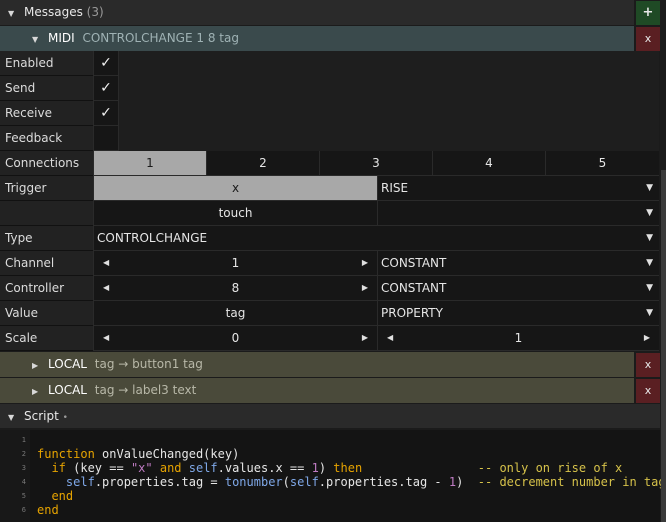 The width and height of the screenshot is (666, 522). Describe the element at coordinates (648, 365) in the screenshot. I see `local-1-close-button: x` at that location.